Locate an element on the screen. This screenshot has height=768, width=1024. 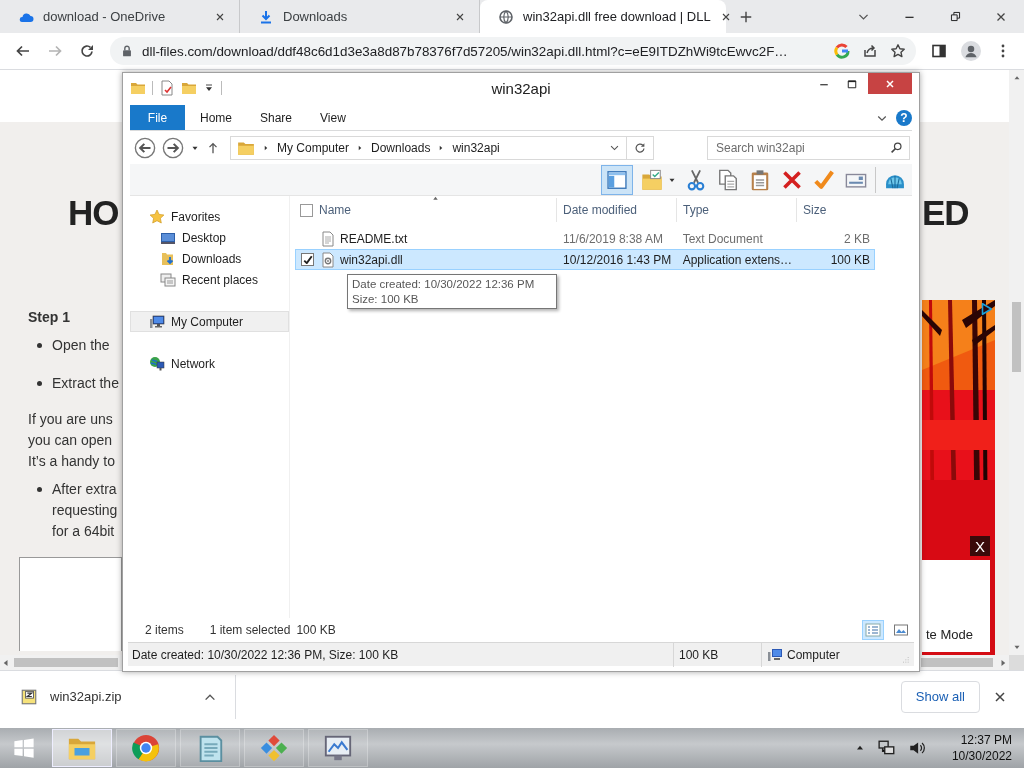
tooltip: Date created: 10/30/2022 12:36 PM Size: 100 KB is located at coordinates (452, 291).